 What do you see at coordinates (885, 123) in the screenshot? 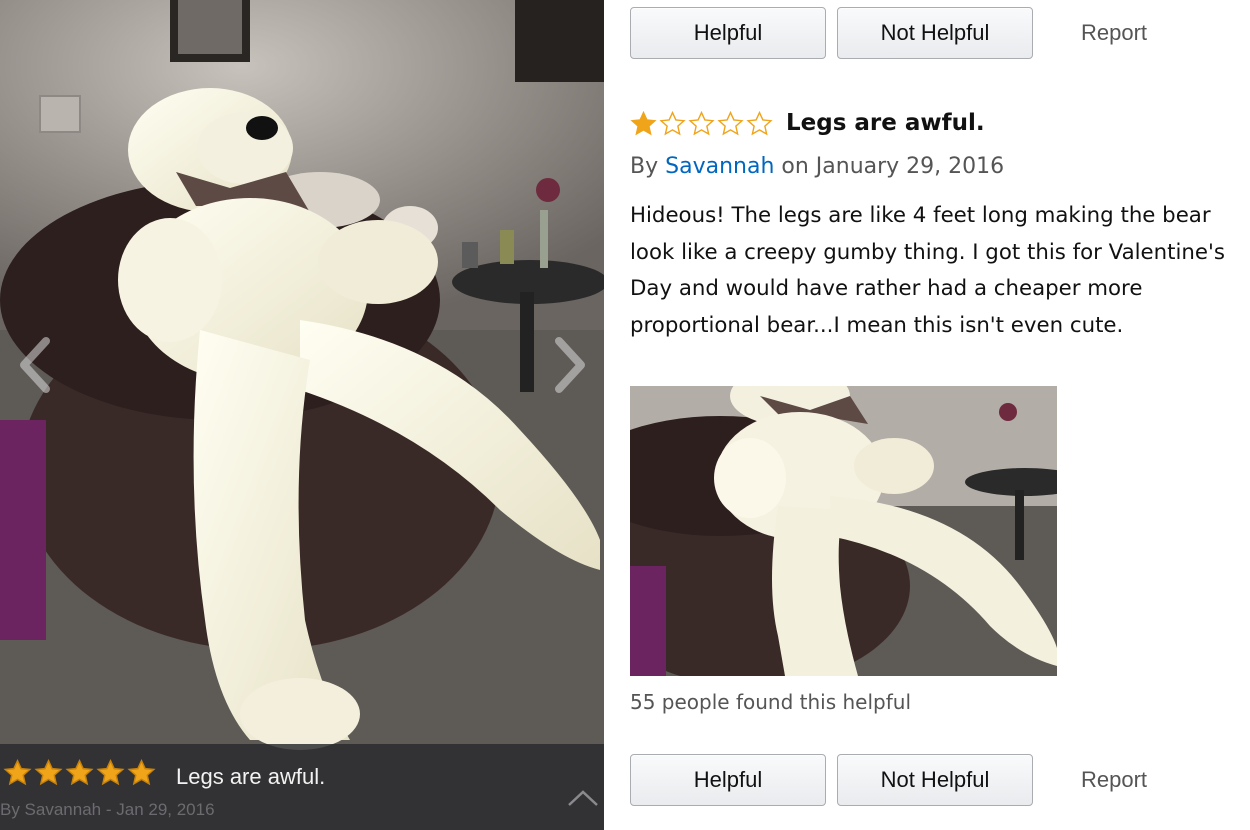
I see `review-title: Legs are awful.` at bounding box center [885, 123].